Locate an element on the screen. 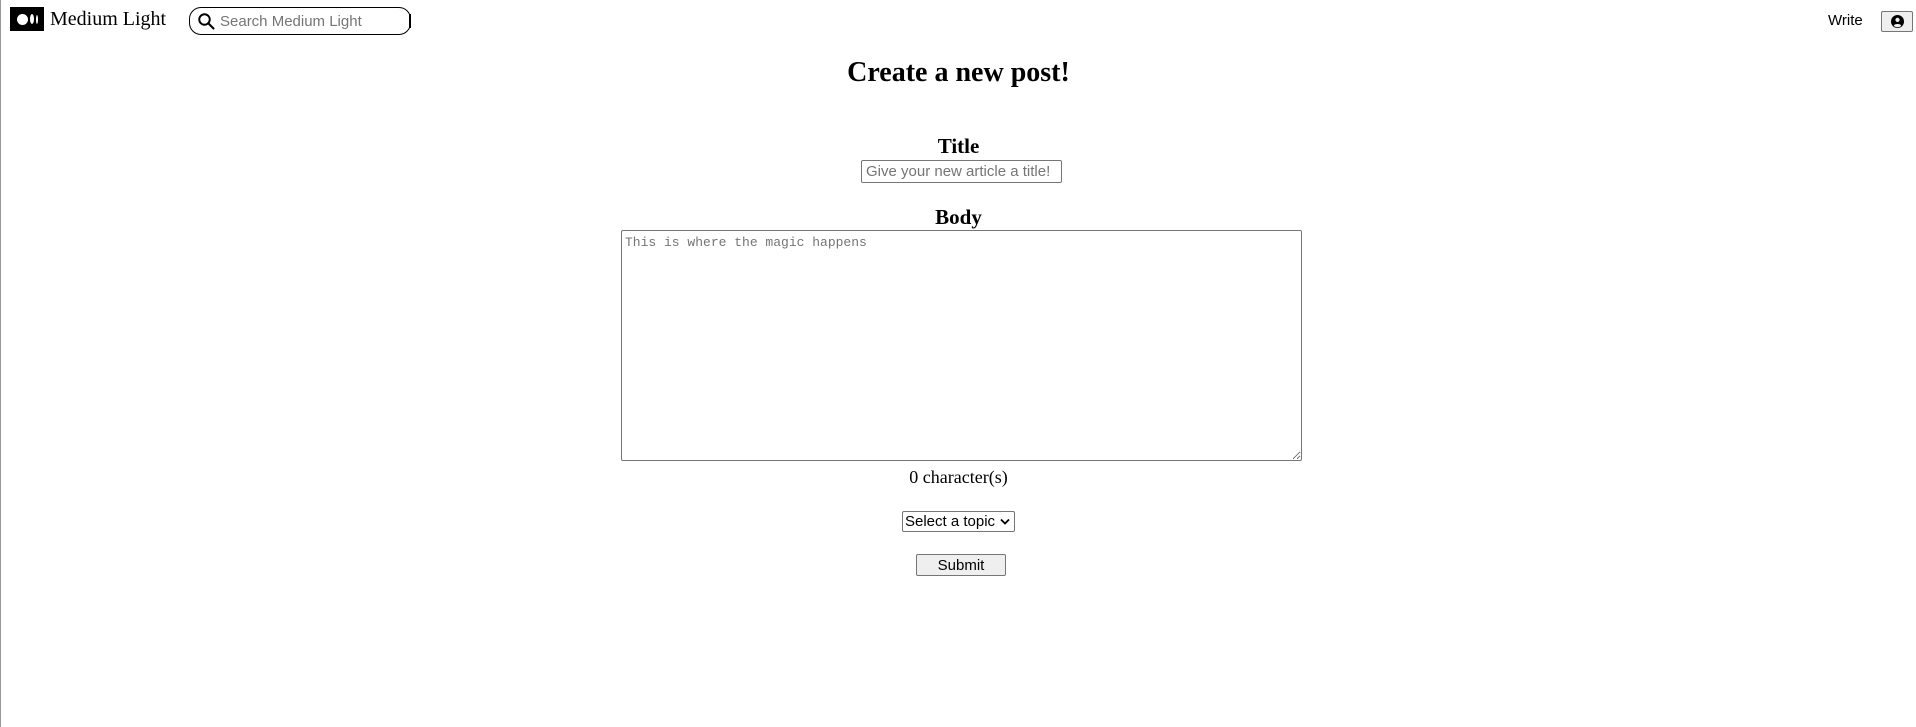 The height and width of the screenshot is (727, 1916). search-bar is located at coordinates (300, 21).